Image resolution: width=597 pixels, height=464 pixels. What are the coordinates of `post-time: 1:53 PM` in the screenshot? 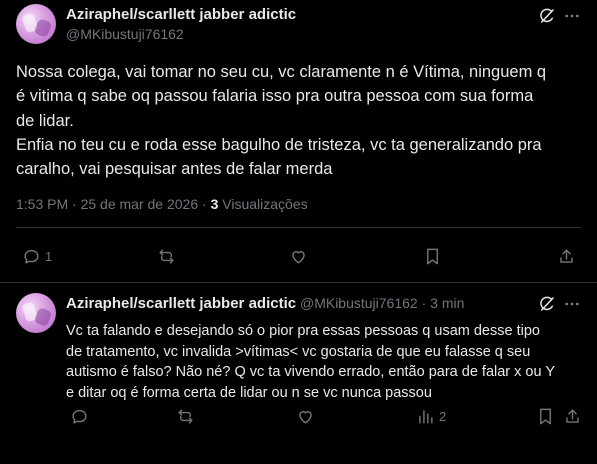 It's located at (42, 204).